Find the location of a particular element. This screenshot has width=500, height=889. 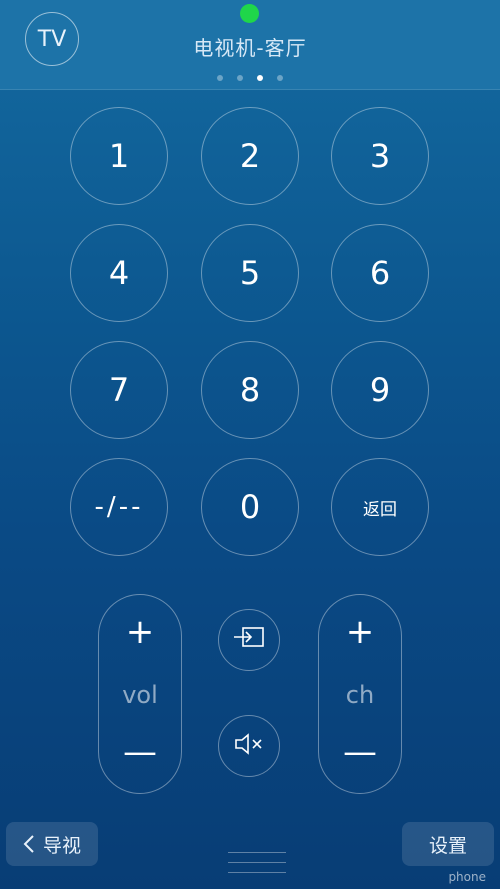

guide-label: 导视 is located at coordinates (61, 845).